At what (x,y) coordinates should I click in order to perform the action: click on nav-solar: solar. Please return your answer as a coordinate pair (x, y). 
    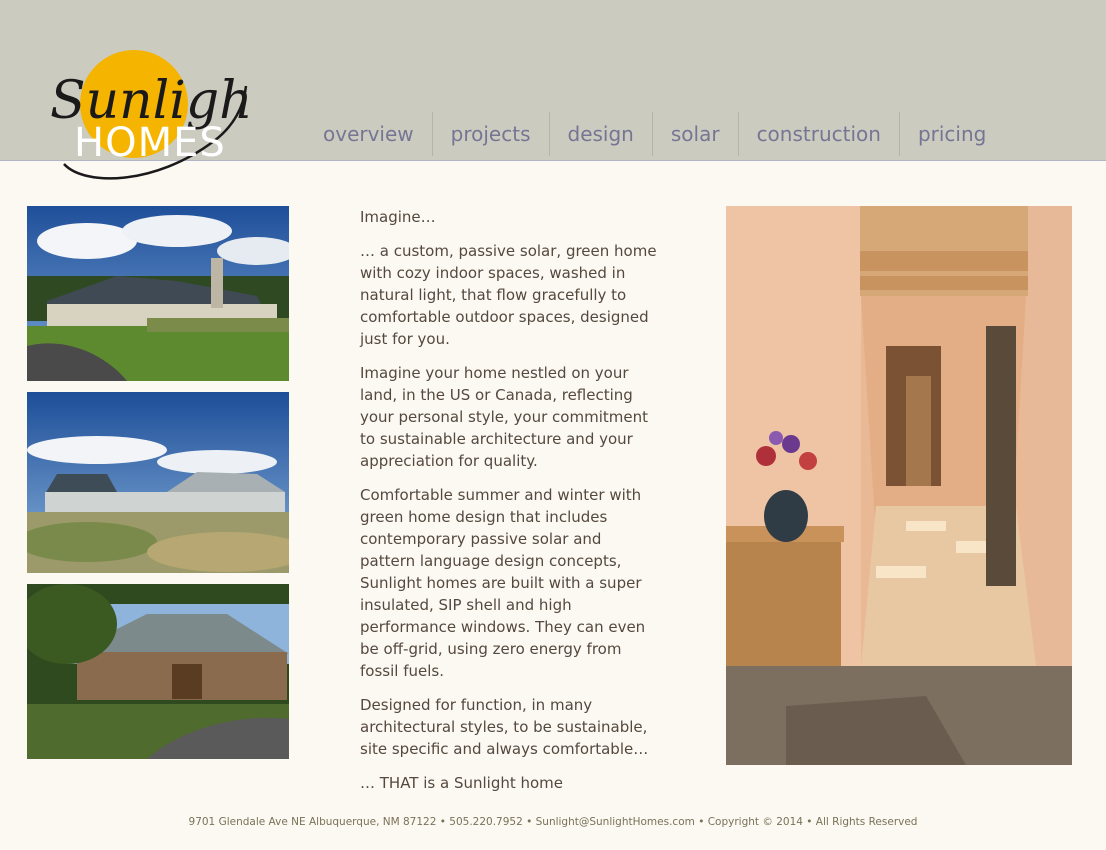
    Looking at the image, I should click on (694, 134).